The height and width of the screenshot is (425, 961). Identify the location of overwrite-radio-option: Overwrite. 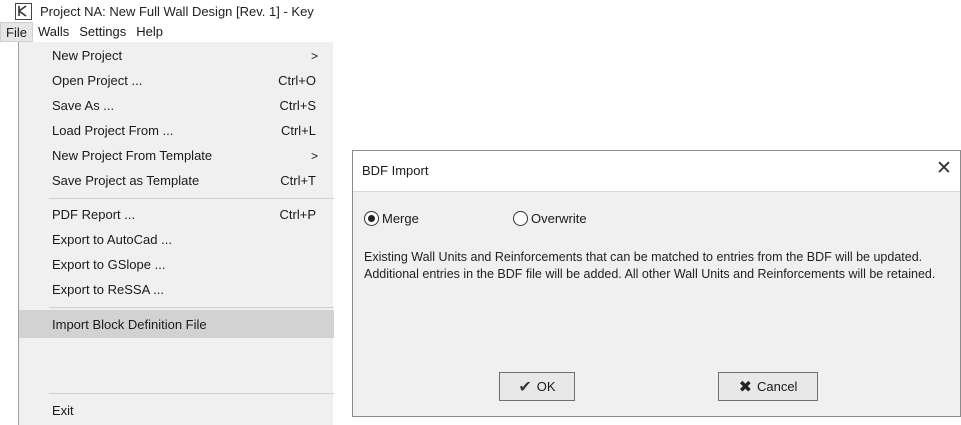
(550, 218).